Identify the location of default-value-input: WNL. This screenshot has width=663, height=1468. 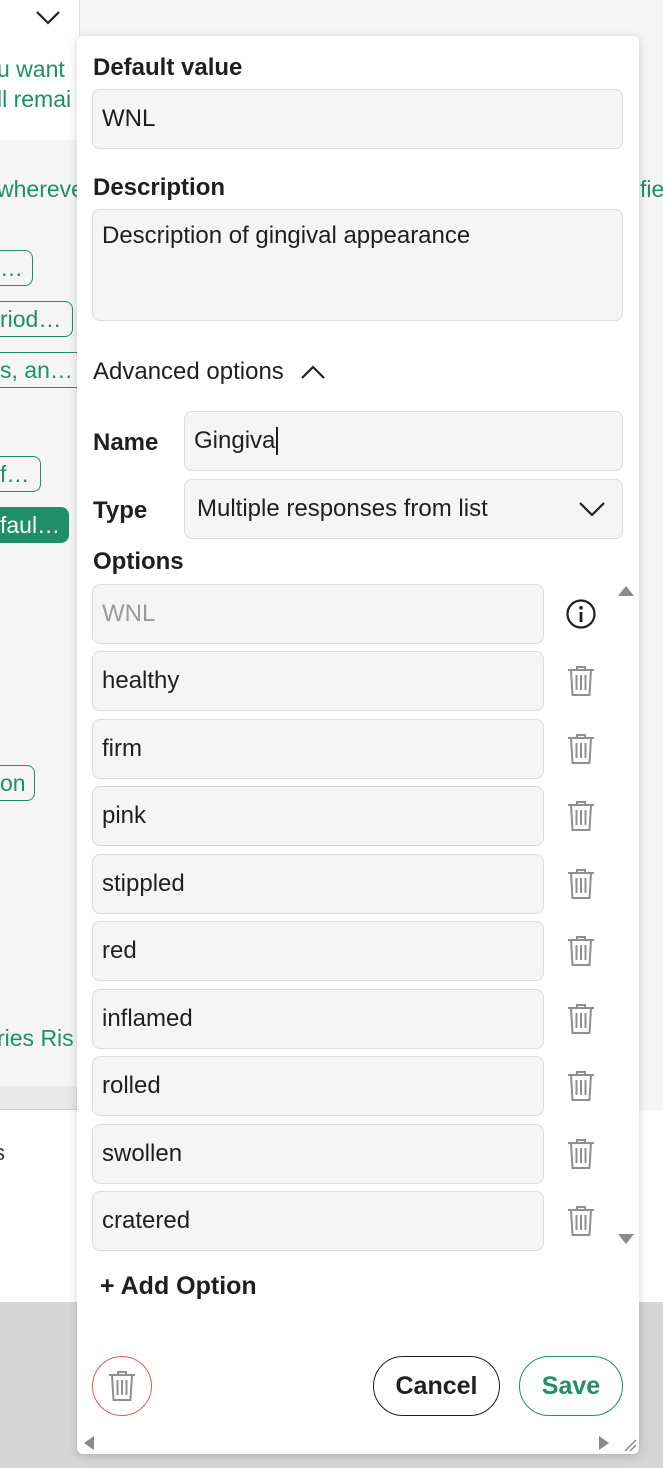
(357, 119).